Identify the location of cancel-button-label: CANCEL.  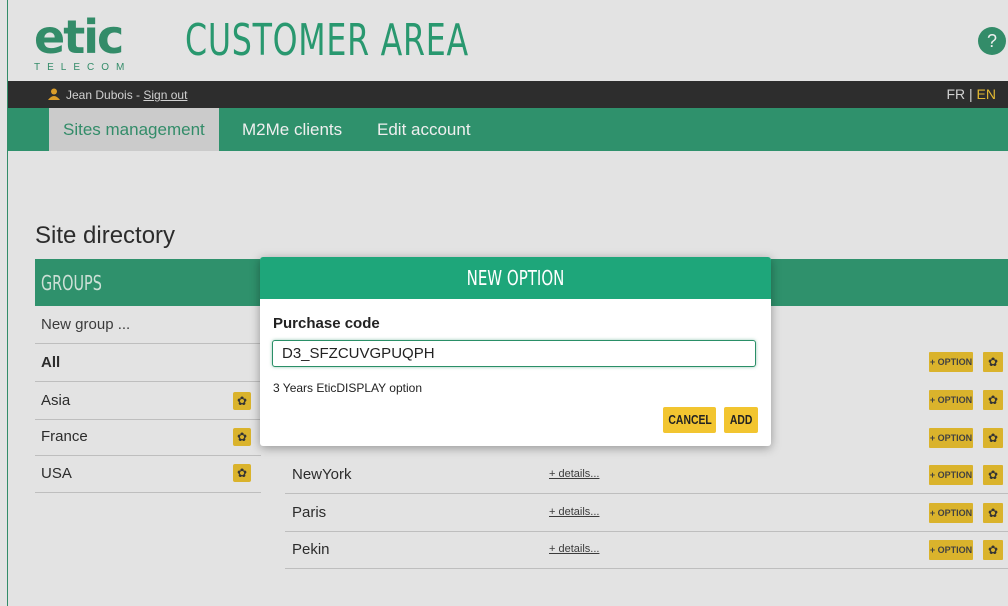
(690, 419).